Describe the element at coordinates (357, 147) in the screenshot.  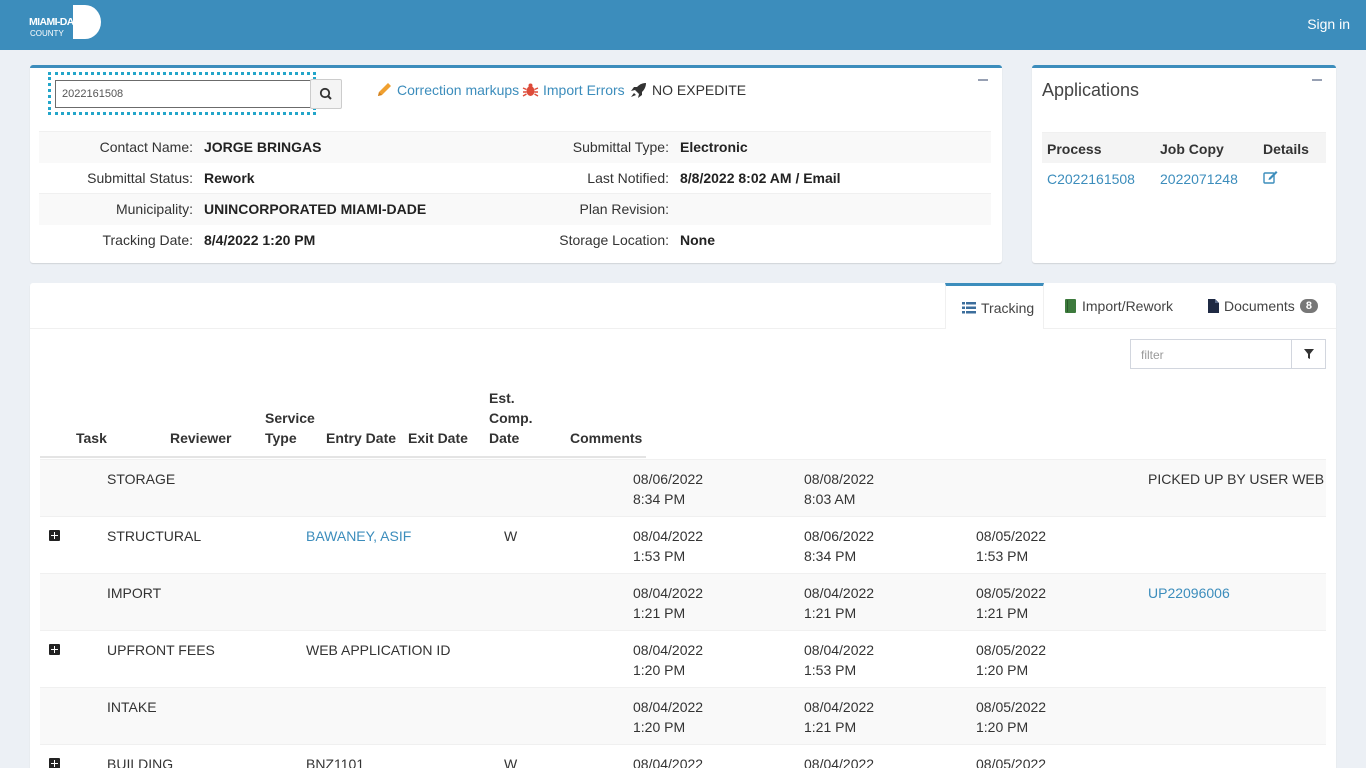
I see `contact-name-value: JORGE BRINGAS` at that location.